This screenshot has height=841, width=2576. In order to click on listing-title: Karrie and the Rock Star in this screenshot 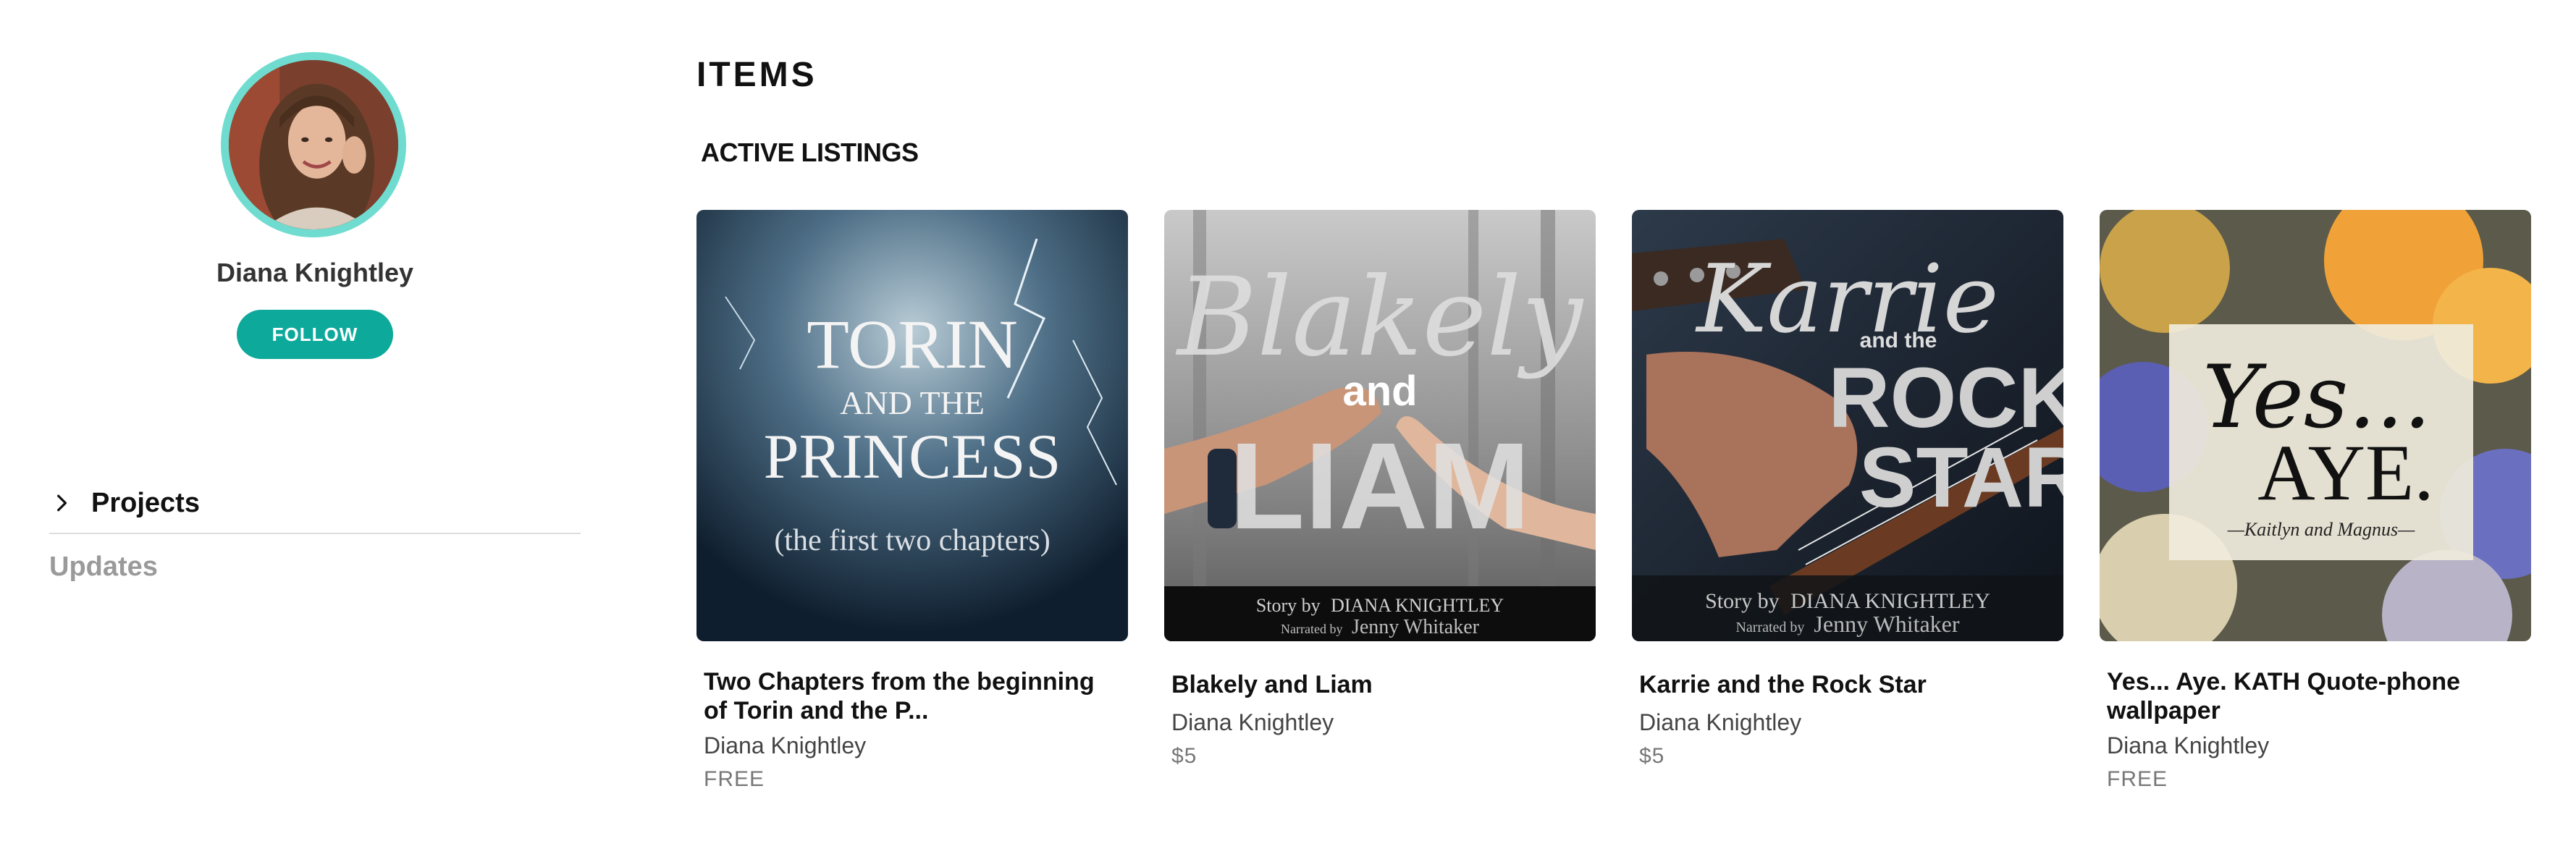, I will do `click(1849, 684)`.